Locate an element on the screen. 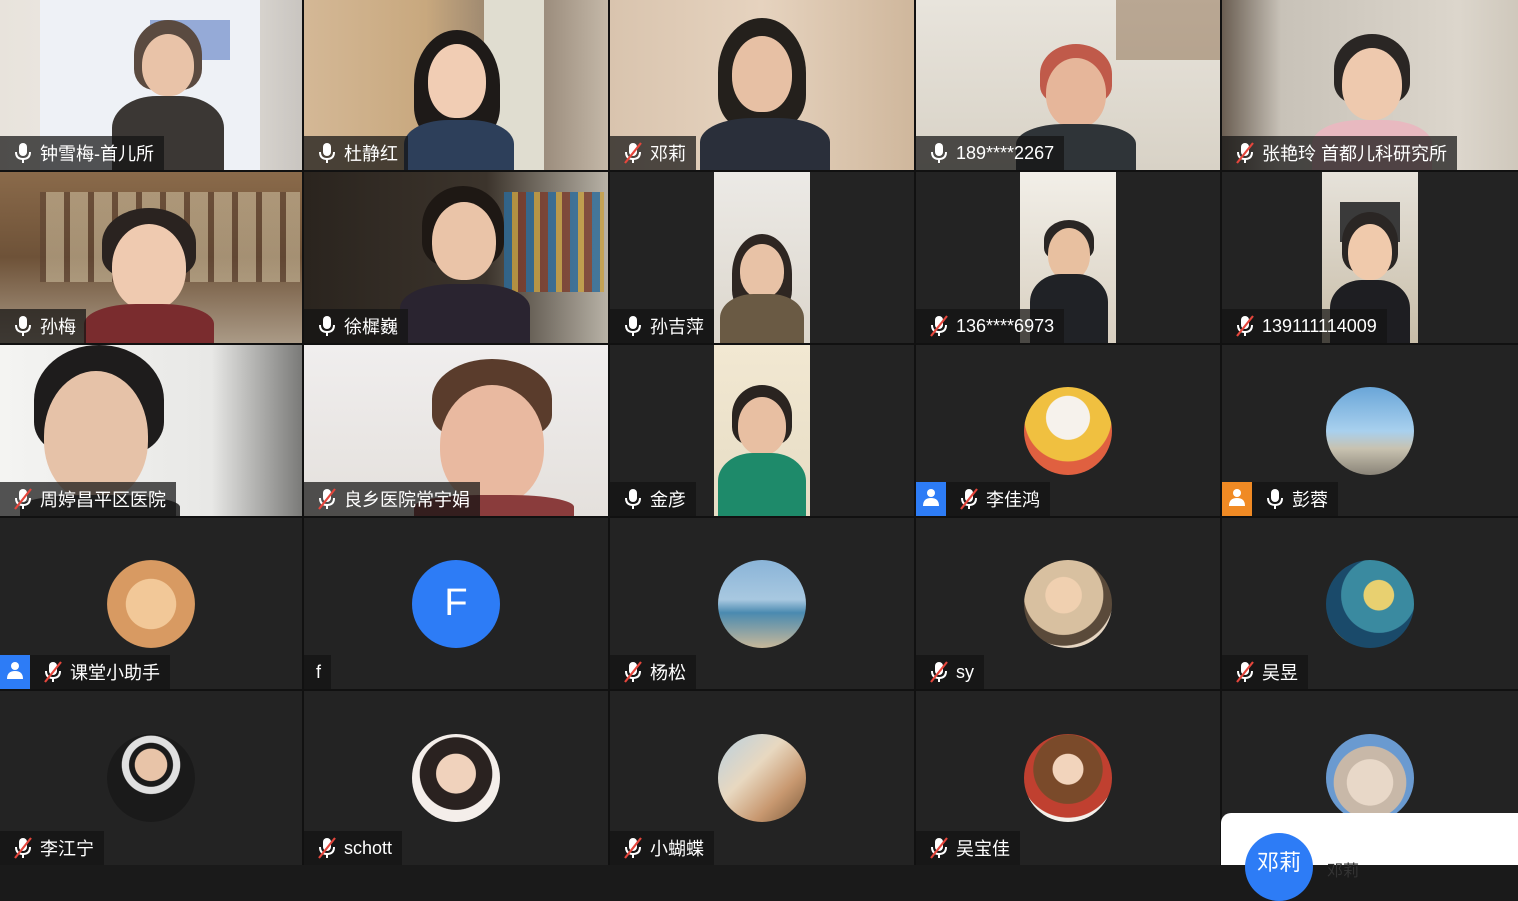  participant-name: 钟雪梅-首儿所 is located at coordinates (97, 154).